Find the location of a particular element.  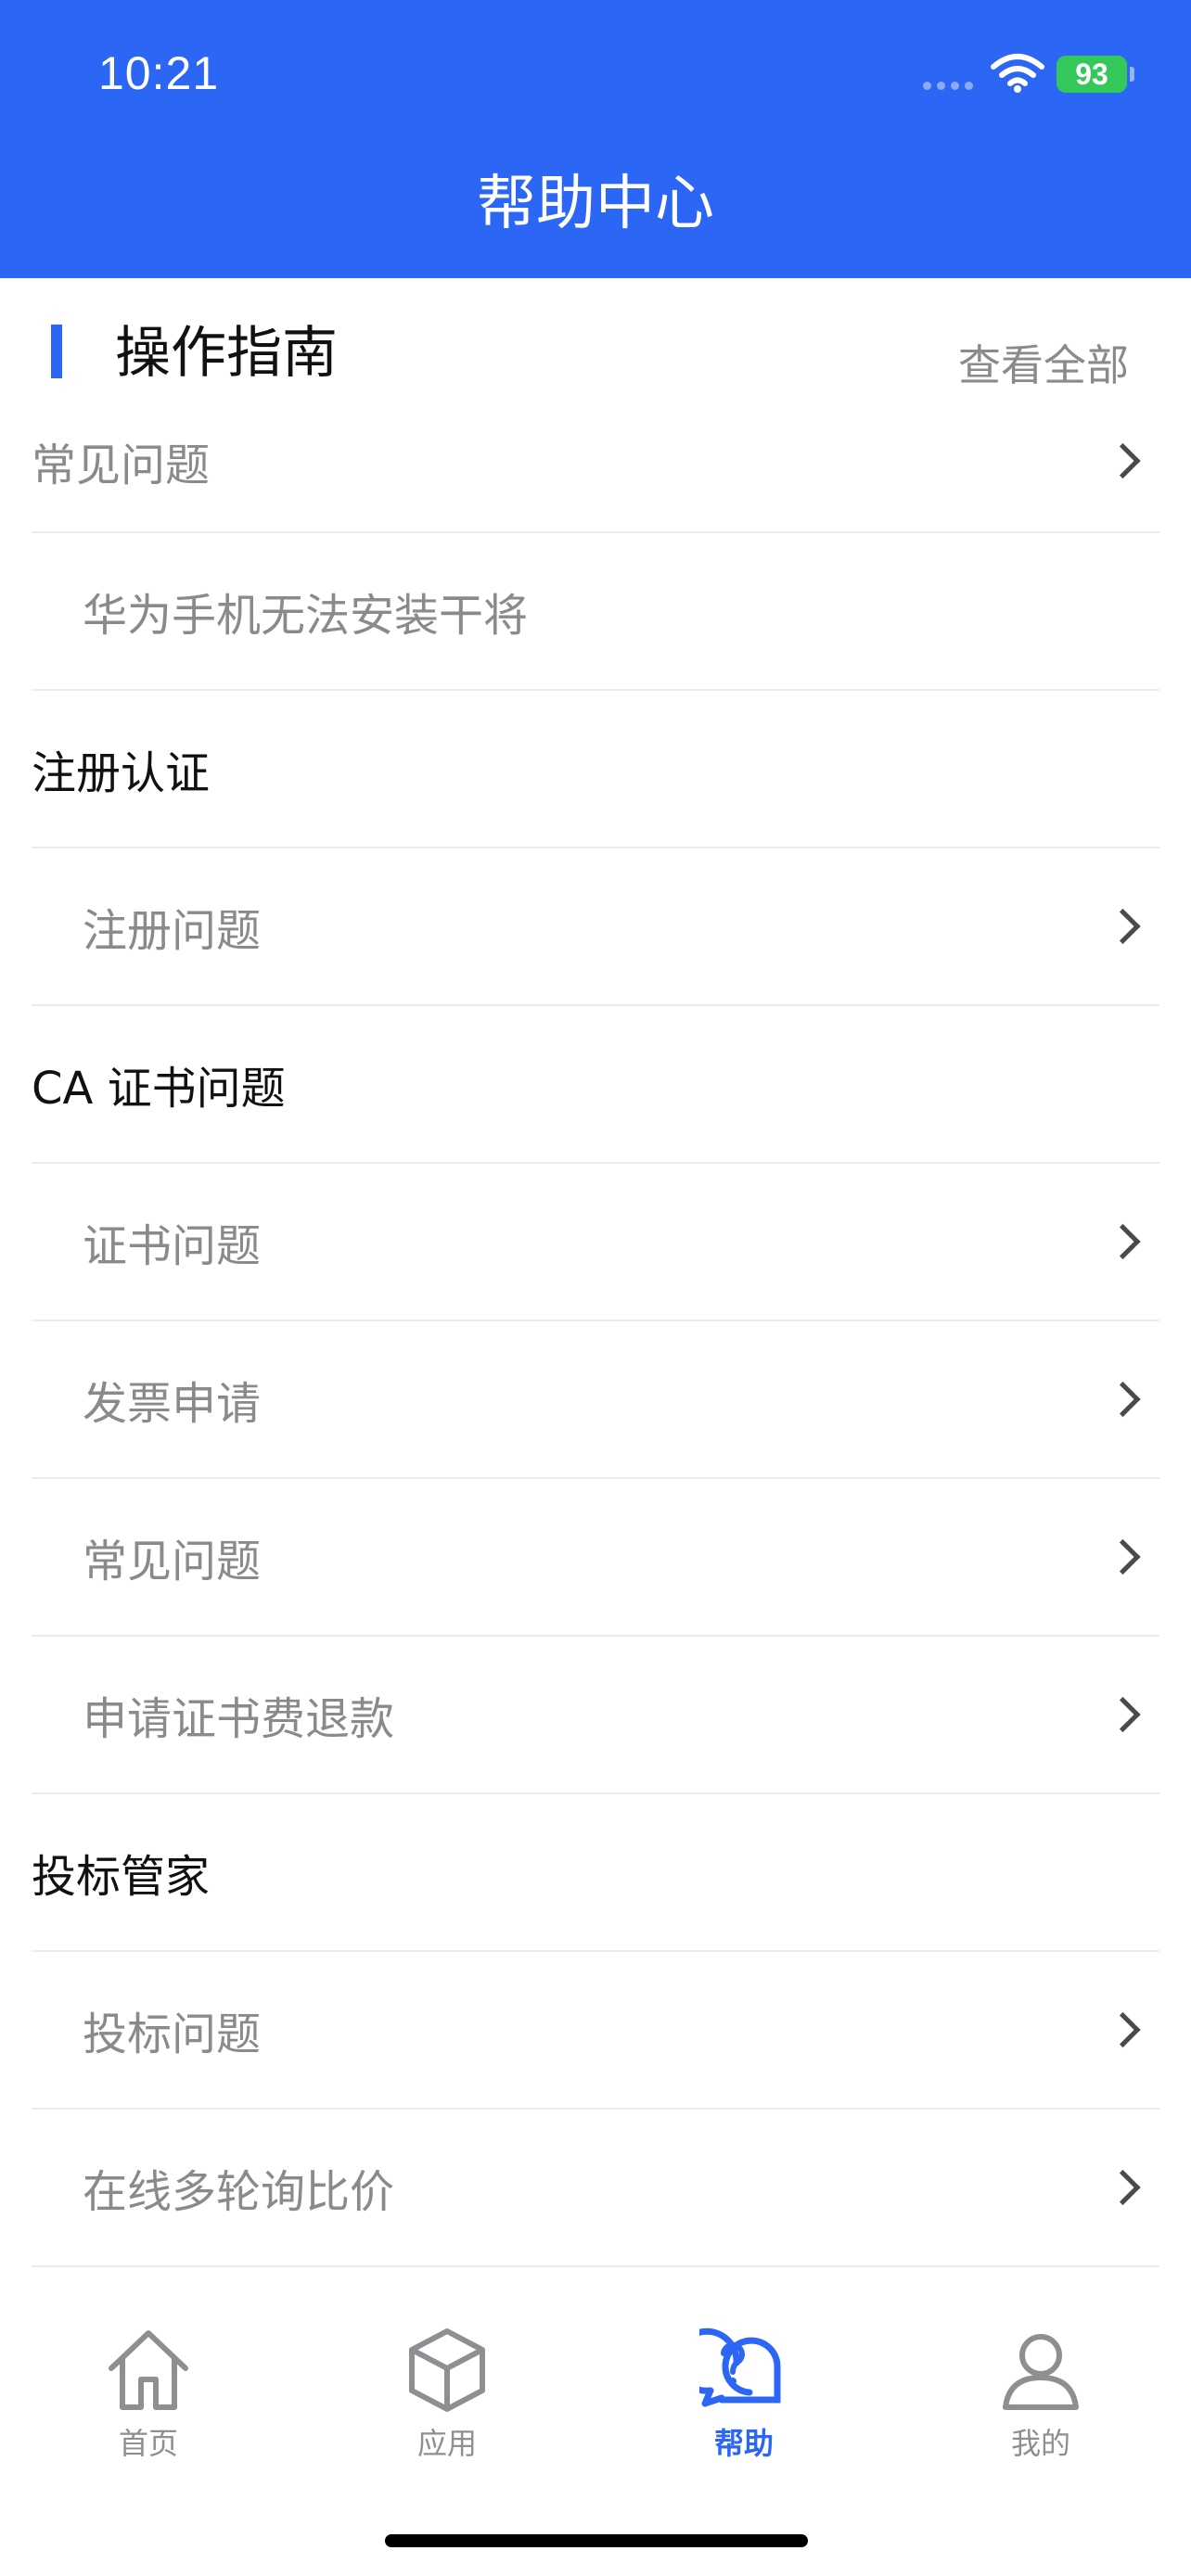

tab-bar: 首页 应用 帮助 我的 is located at coordinates (595, 2427).